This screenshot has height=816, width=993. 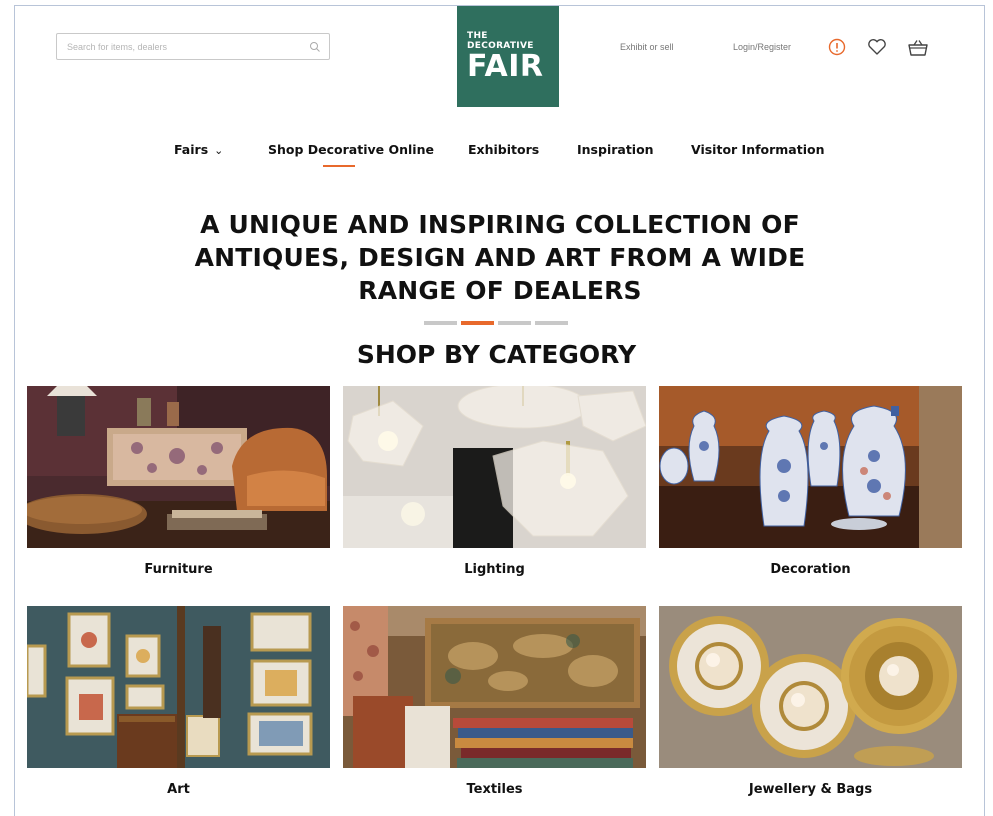 I want to click on hero-line-1: A UNIQUE AND INSPIRING COLLECTION OF, so click(x=500, y=224).